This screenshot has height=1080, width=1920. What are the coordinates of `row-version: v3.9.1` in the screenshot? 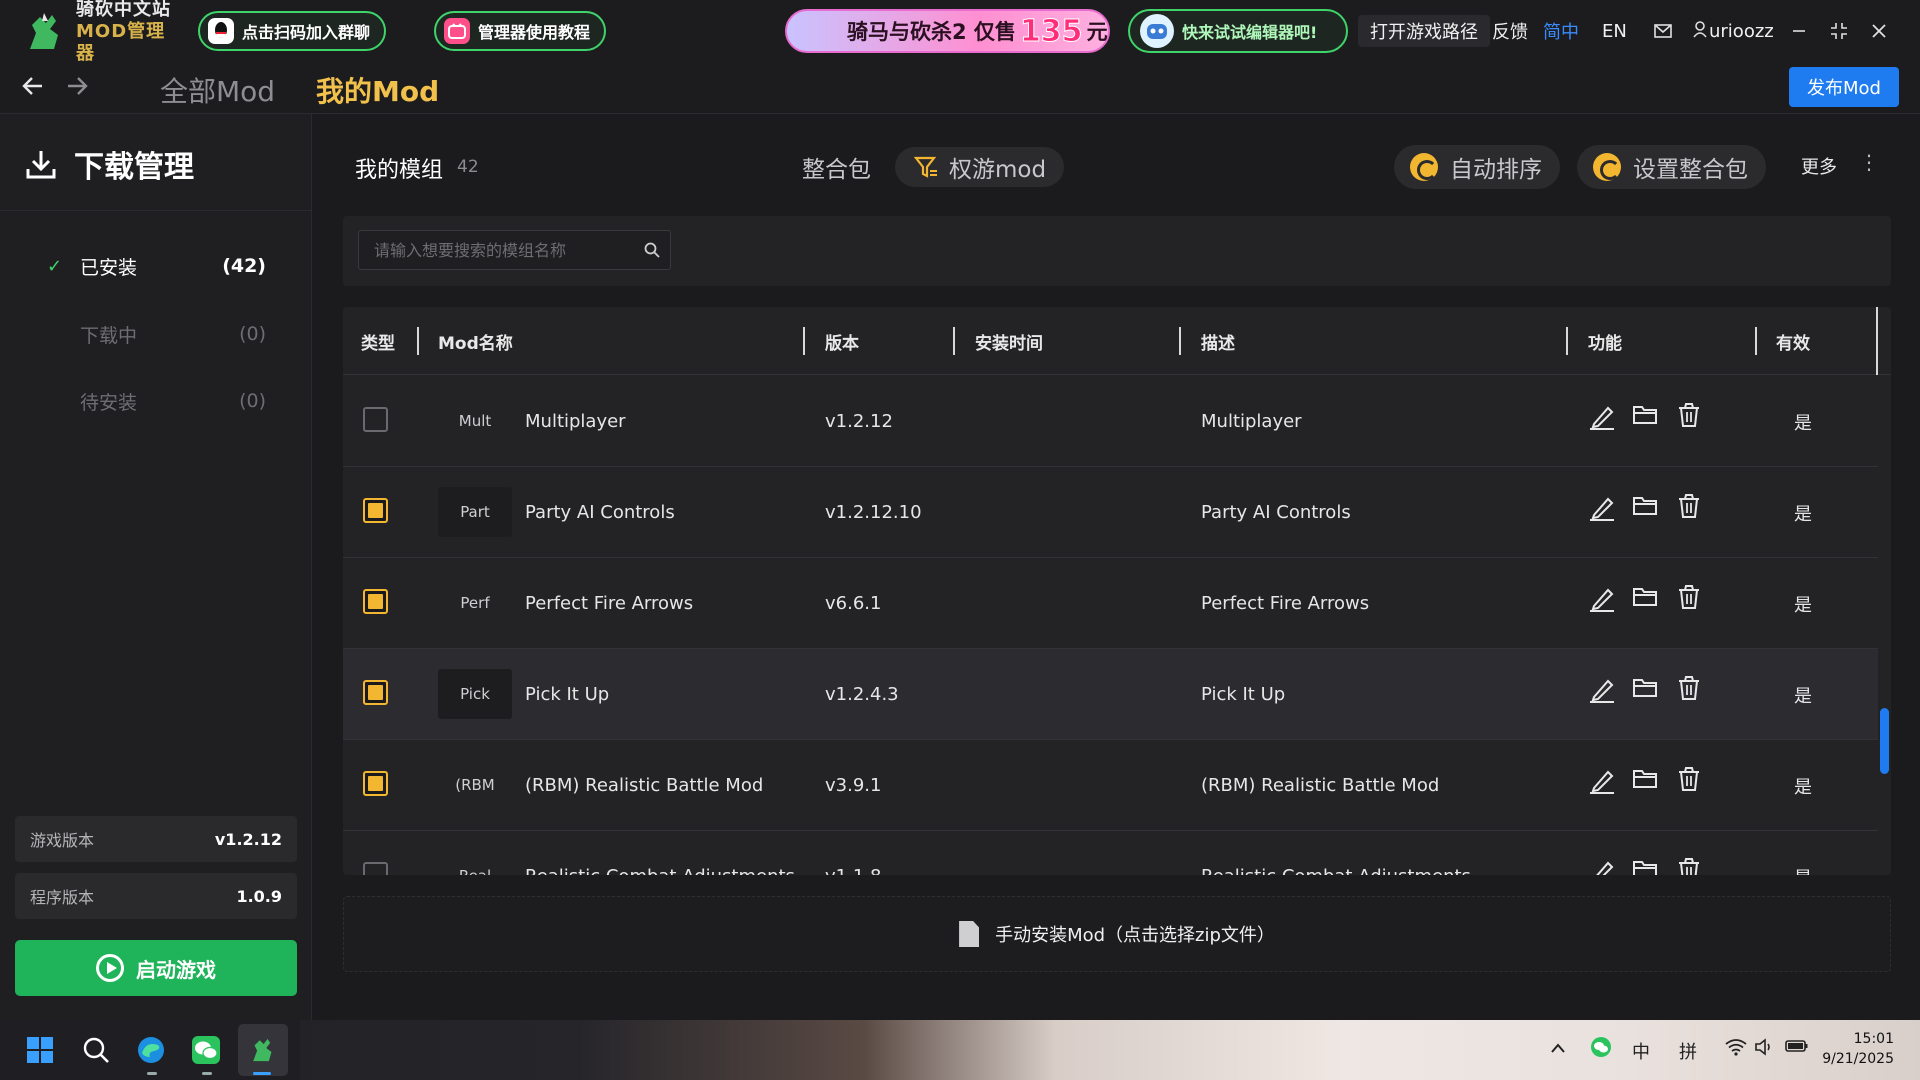 It's located at (853, 785).